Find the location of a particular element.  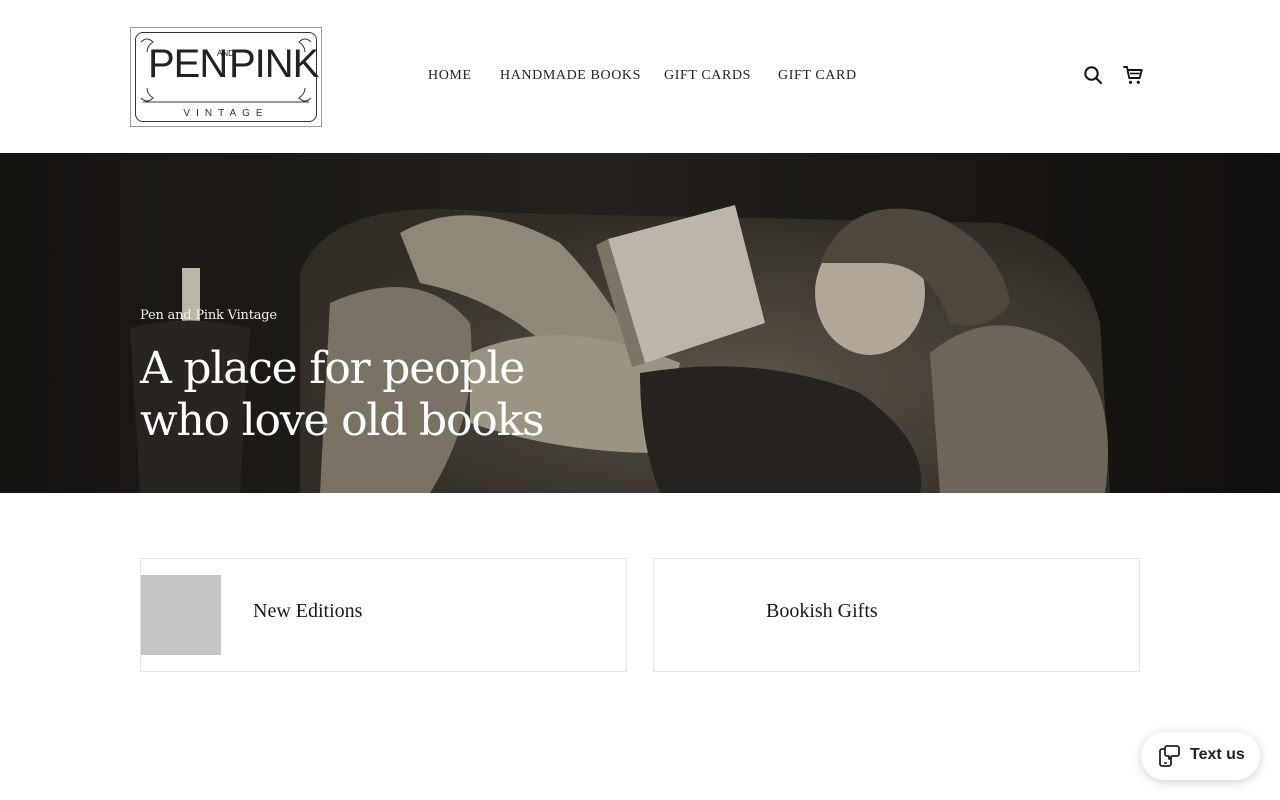

site-logo: PEN AND PINK VINTAGE is located at coordinates (226, 77).